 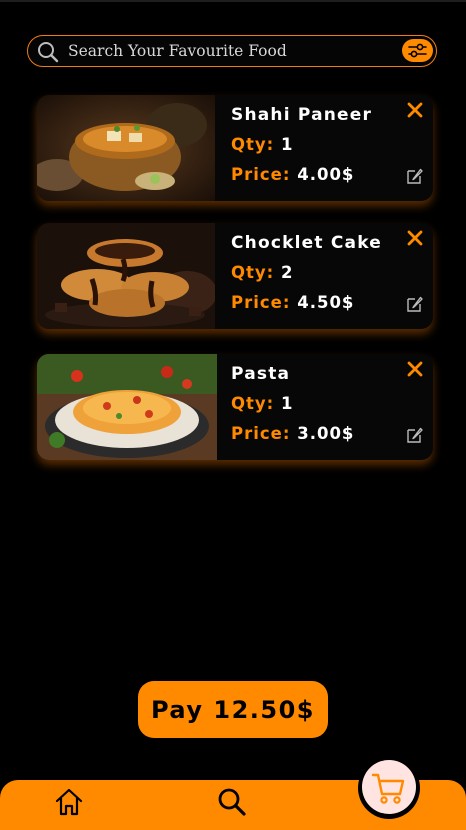 I want to click on search-input, so click(x=228, y=51).